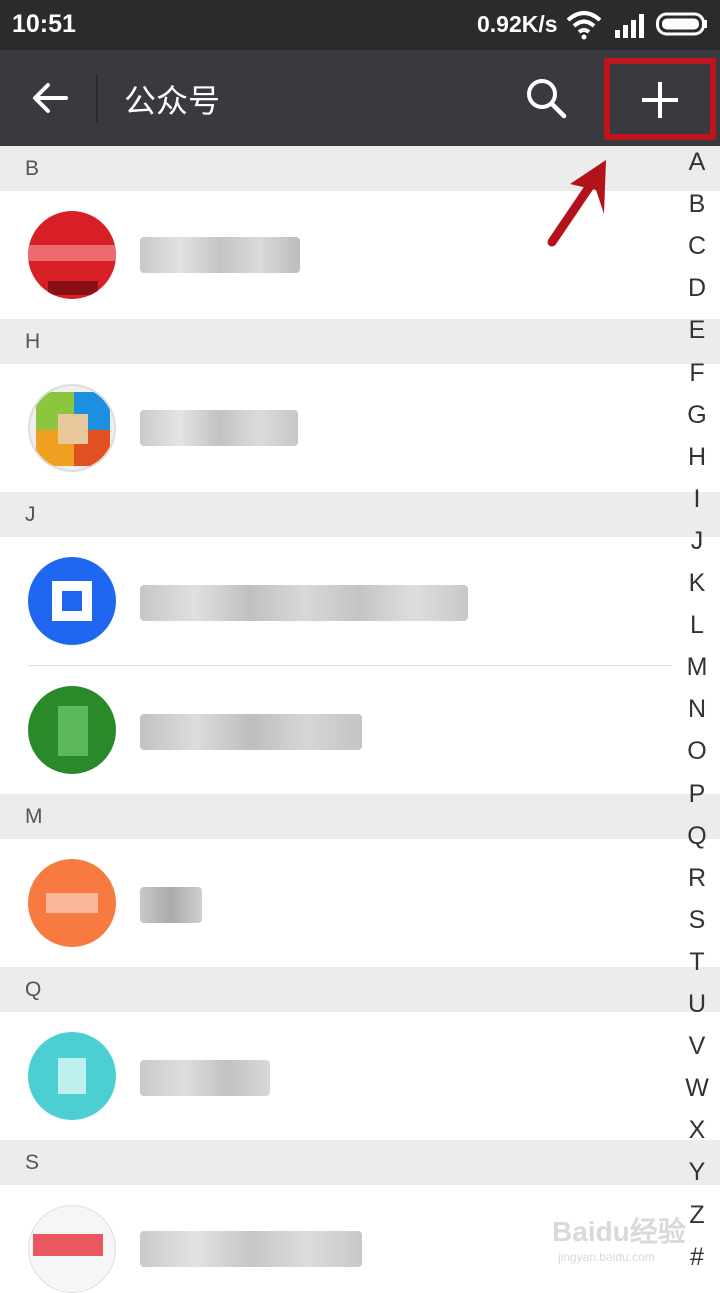  Describe the element at coordinates (697, 541) in the screenshot. I see `index-letter: J` at that location.